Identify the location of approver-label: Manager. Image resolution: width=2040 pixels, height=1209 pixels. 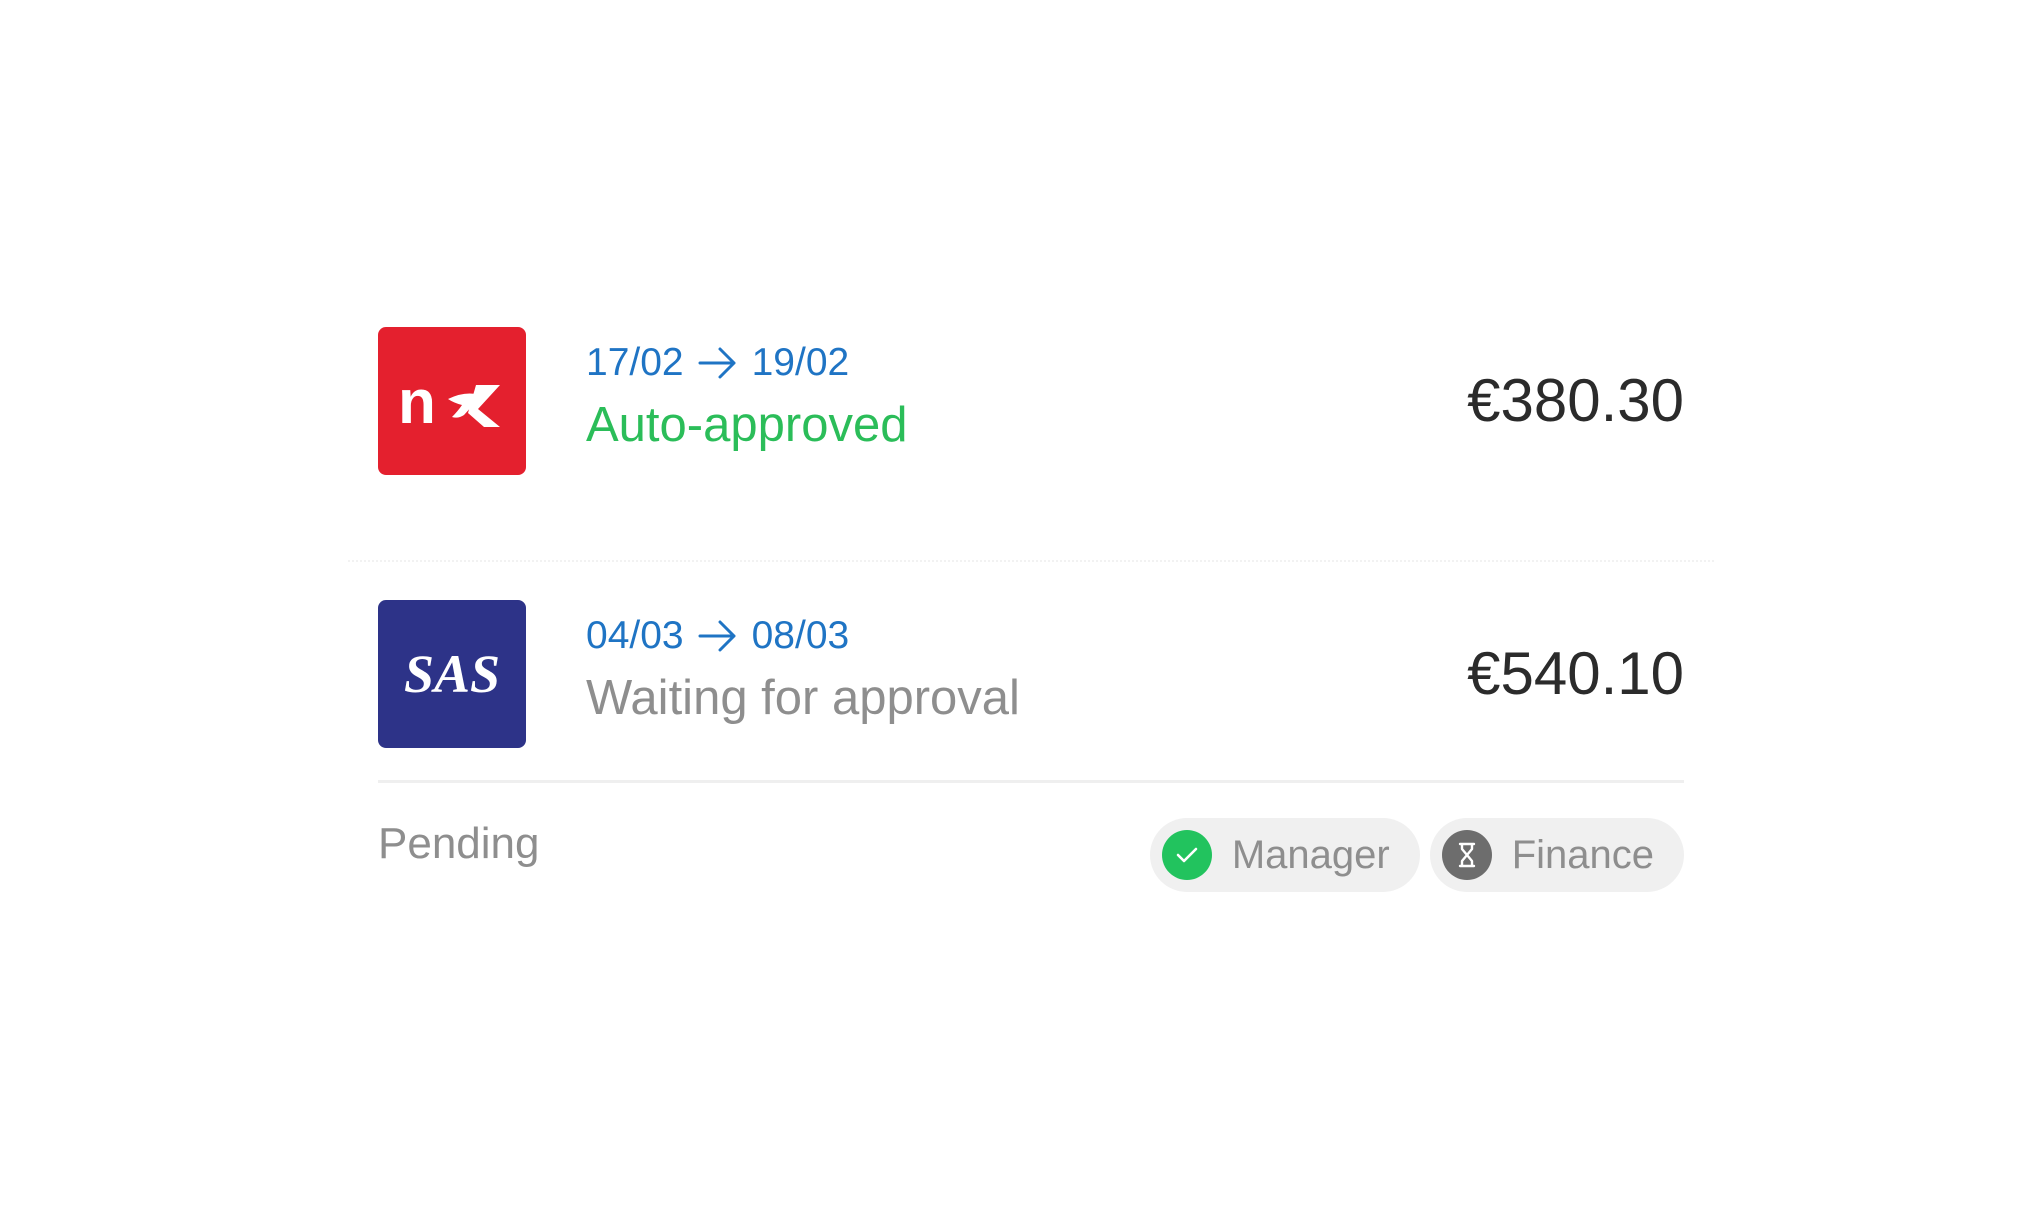
(1310, 854).